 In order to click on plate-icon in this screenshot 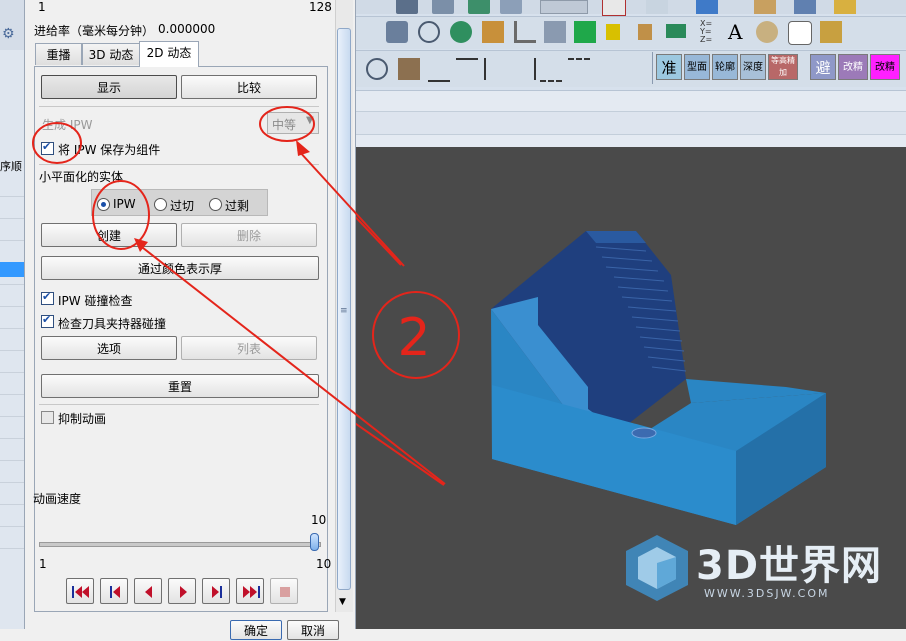, I will do `click(511, 7)`.